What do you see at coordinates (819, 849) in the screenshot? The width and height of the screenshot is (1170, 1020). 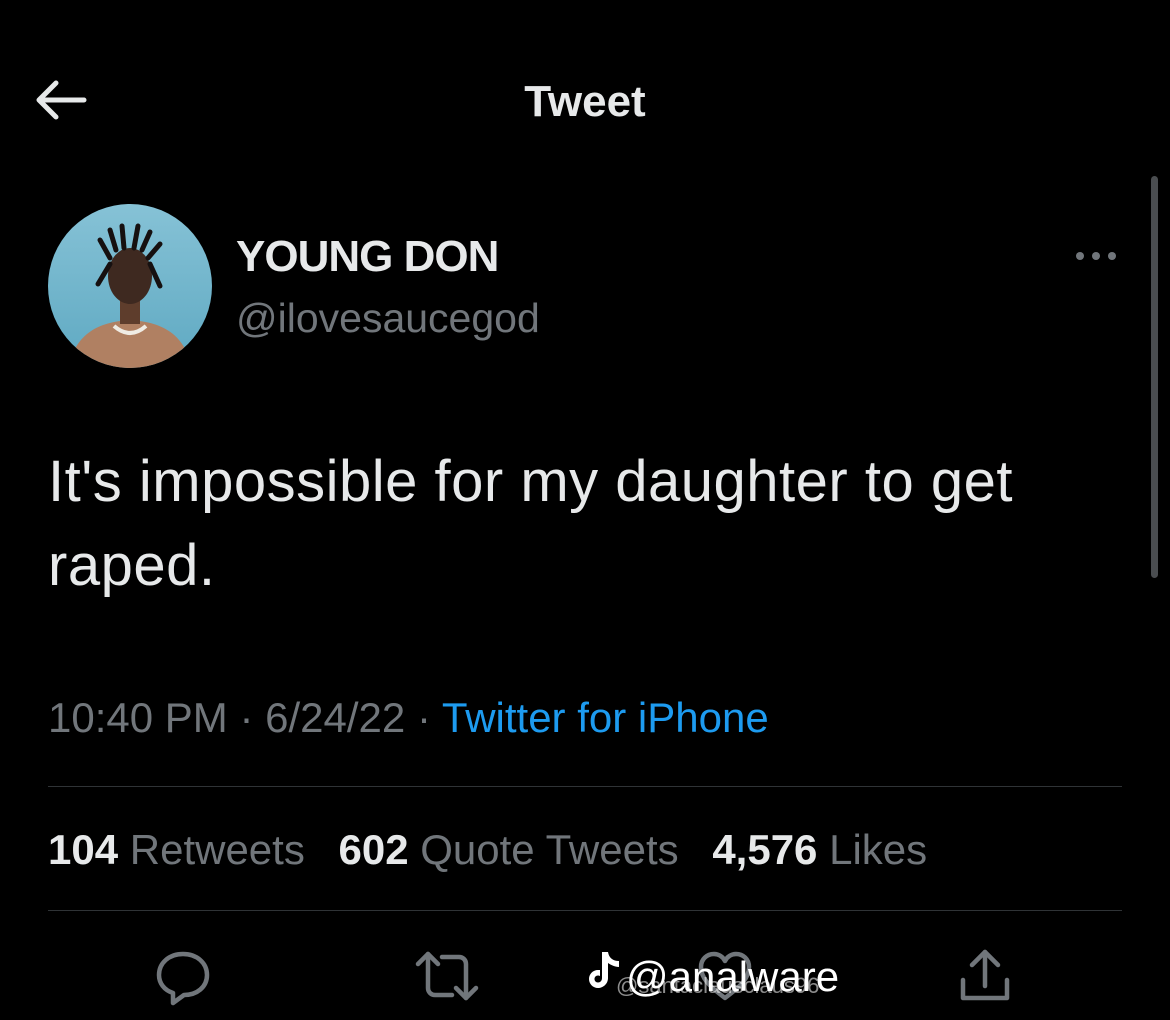 I see `likes-stat: 4,576 Likes` at bounding box center [819, 849].